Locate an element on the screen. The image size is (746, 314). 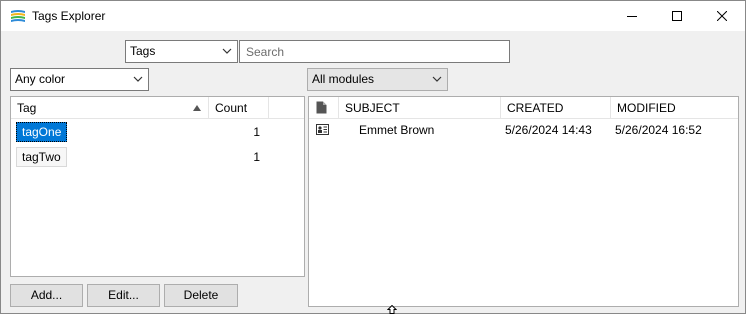
search-field is located at coordinates (374, 51).